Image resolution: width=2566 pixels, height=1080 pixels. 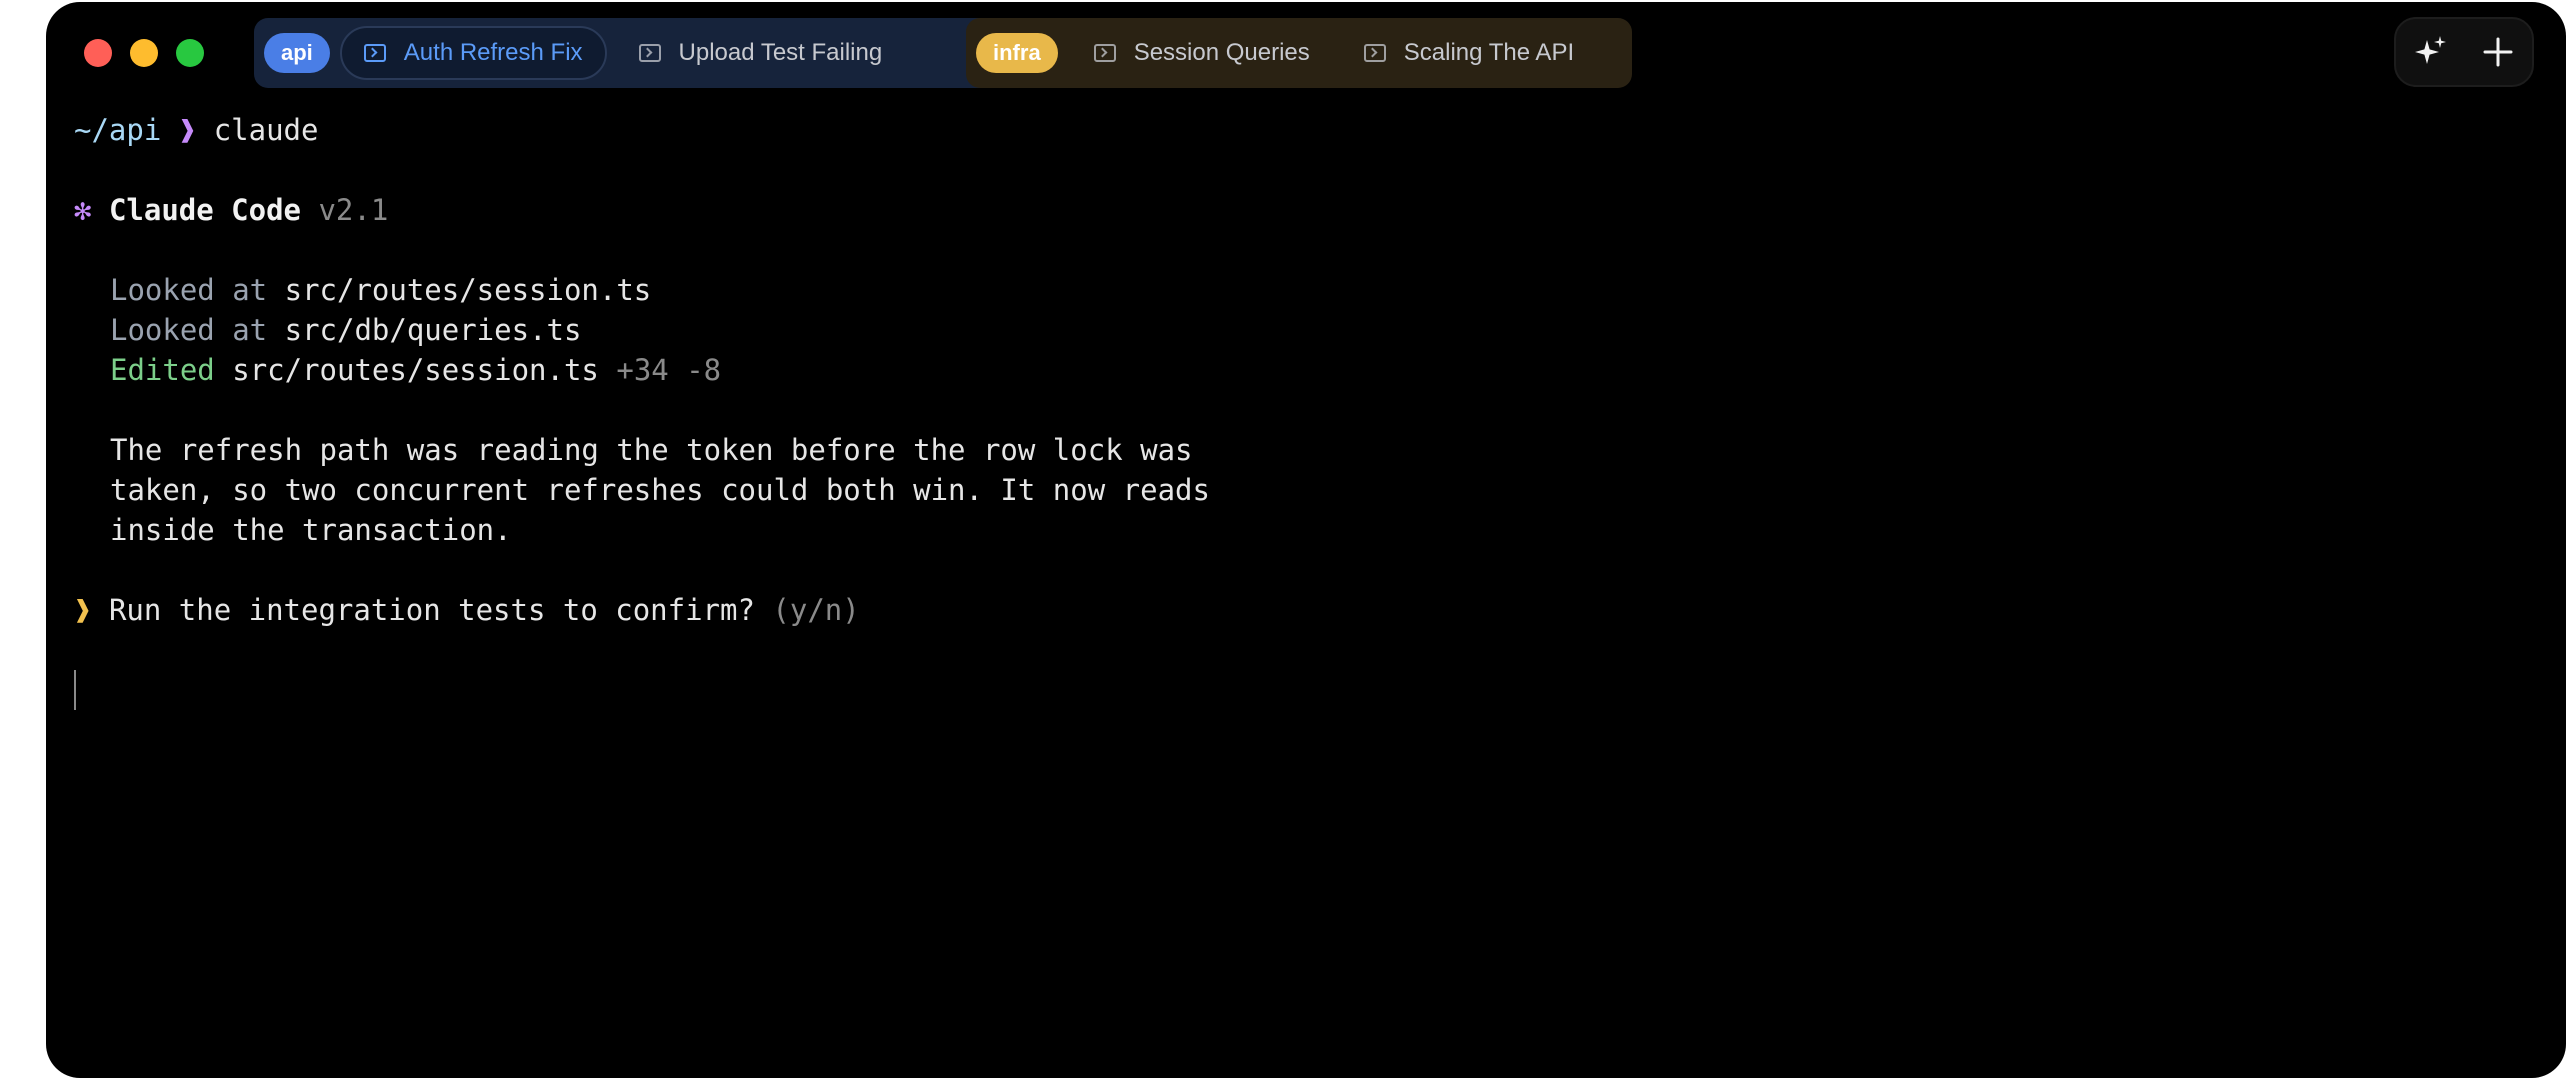 What do you see at coordinates (98, 53) in the screenshot?
I see `close-window-button` at bounding box center [98, 53].